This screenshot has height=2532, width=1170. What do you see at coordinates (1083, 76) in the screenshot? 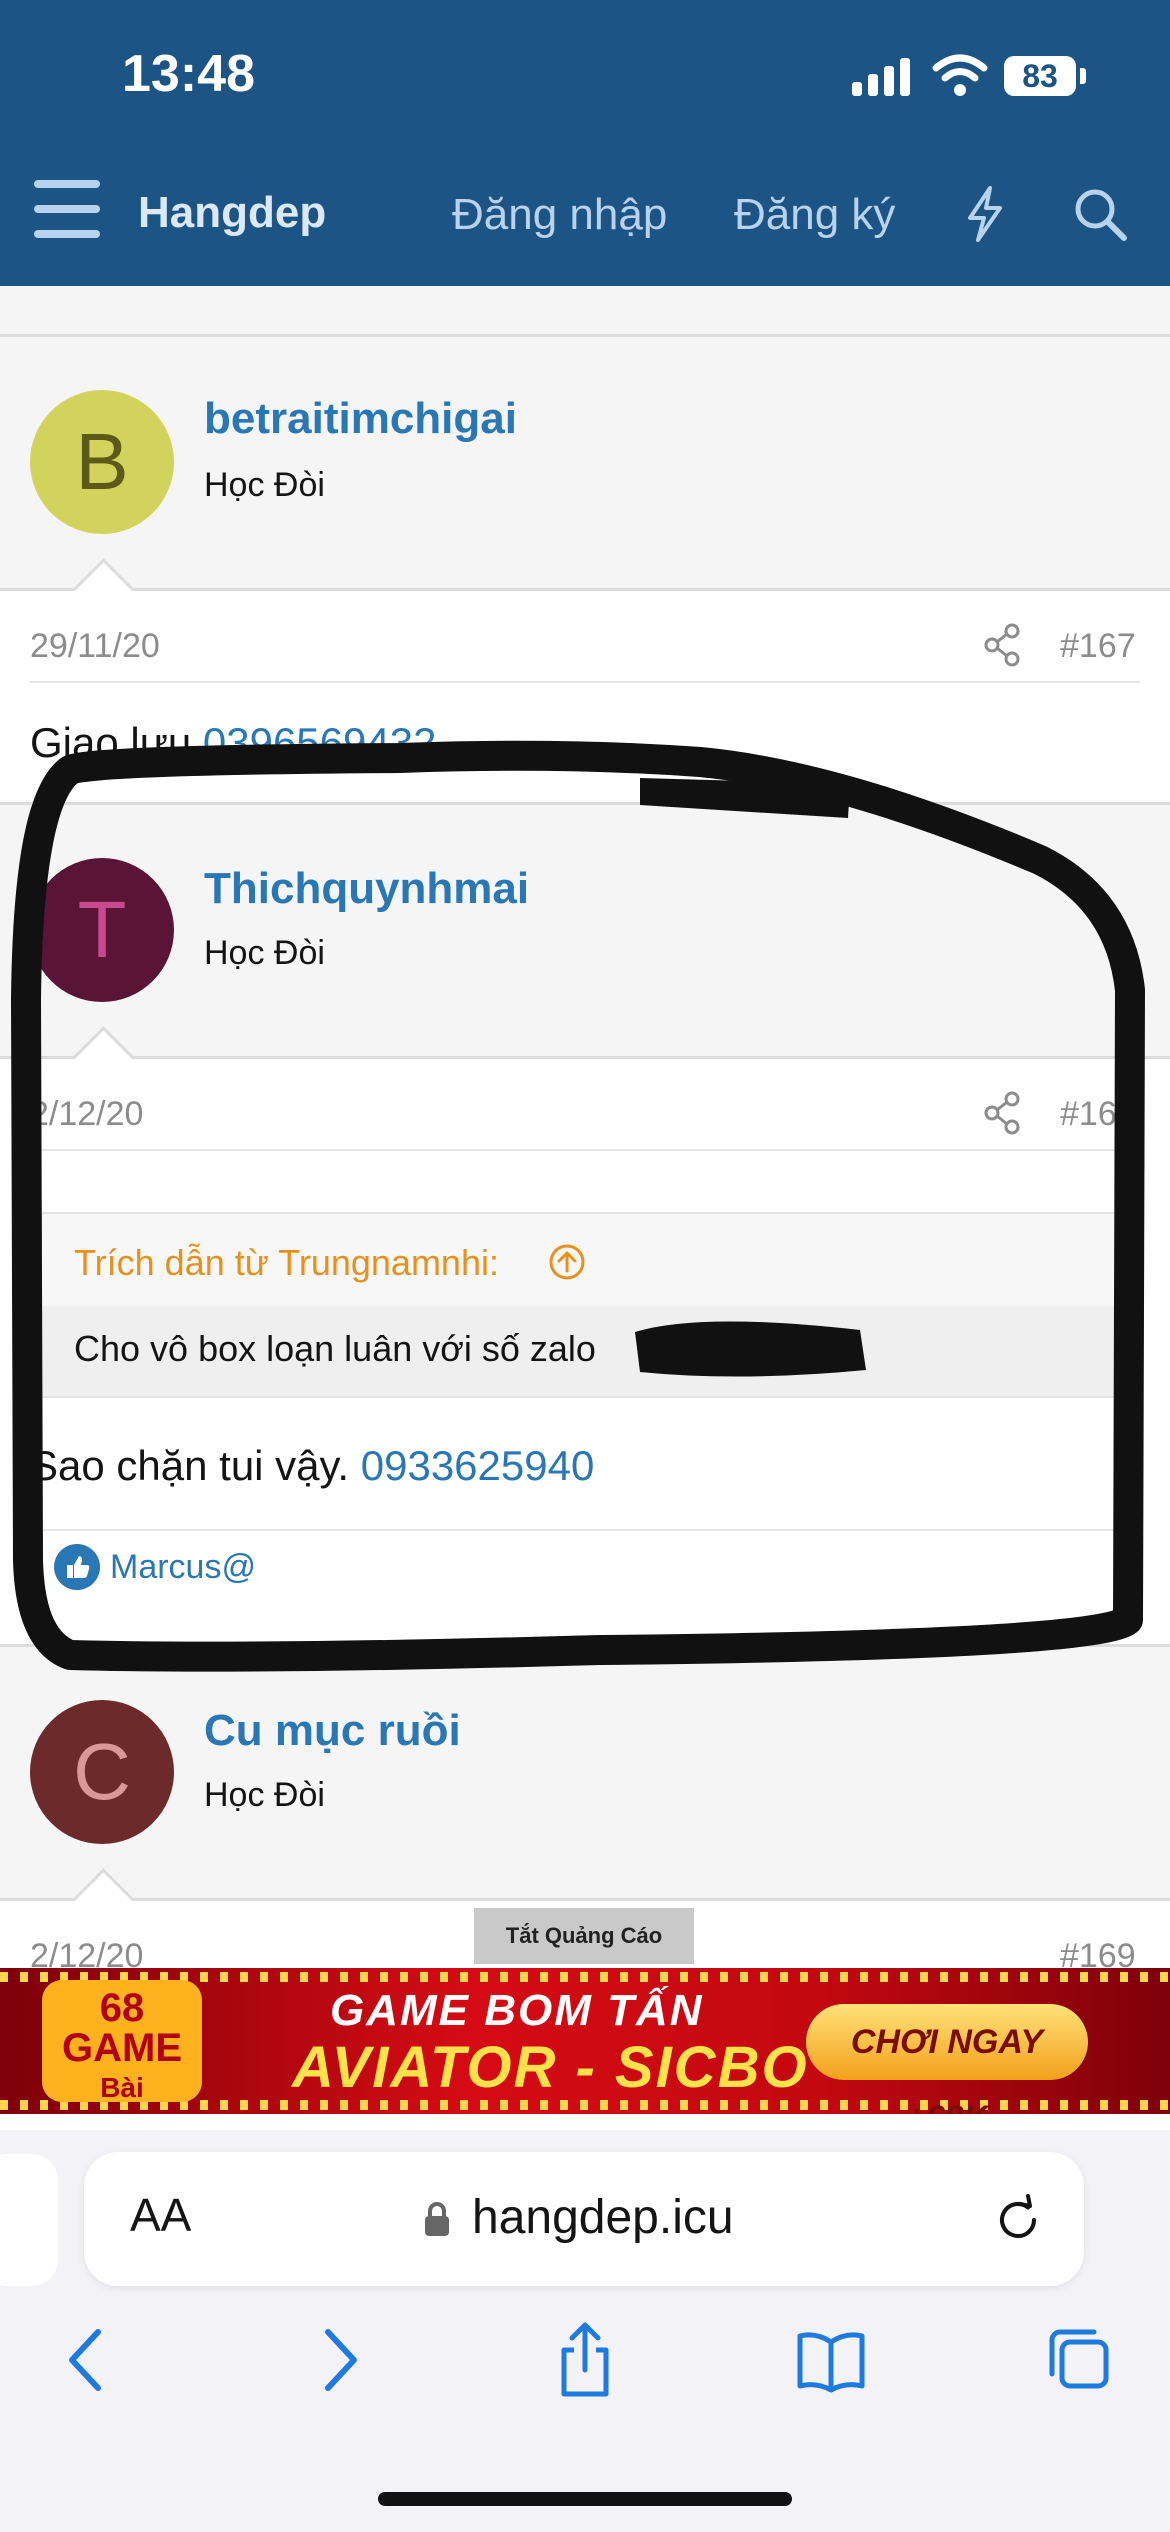
I see `battery-tip` at bounding box center [1083, 76].